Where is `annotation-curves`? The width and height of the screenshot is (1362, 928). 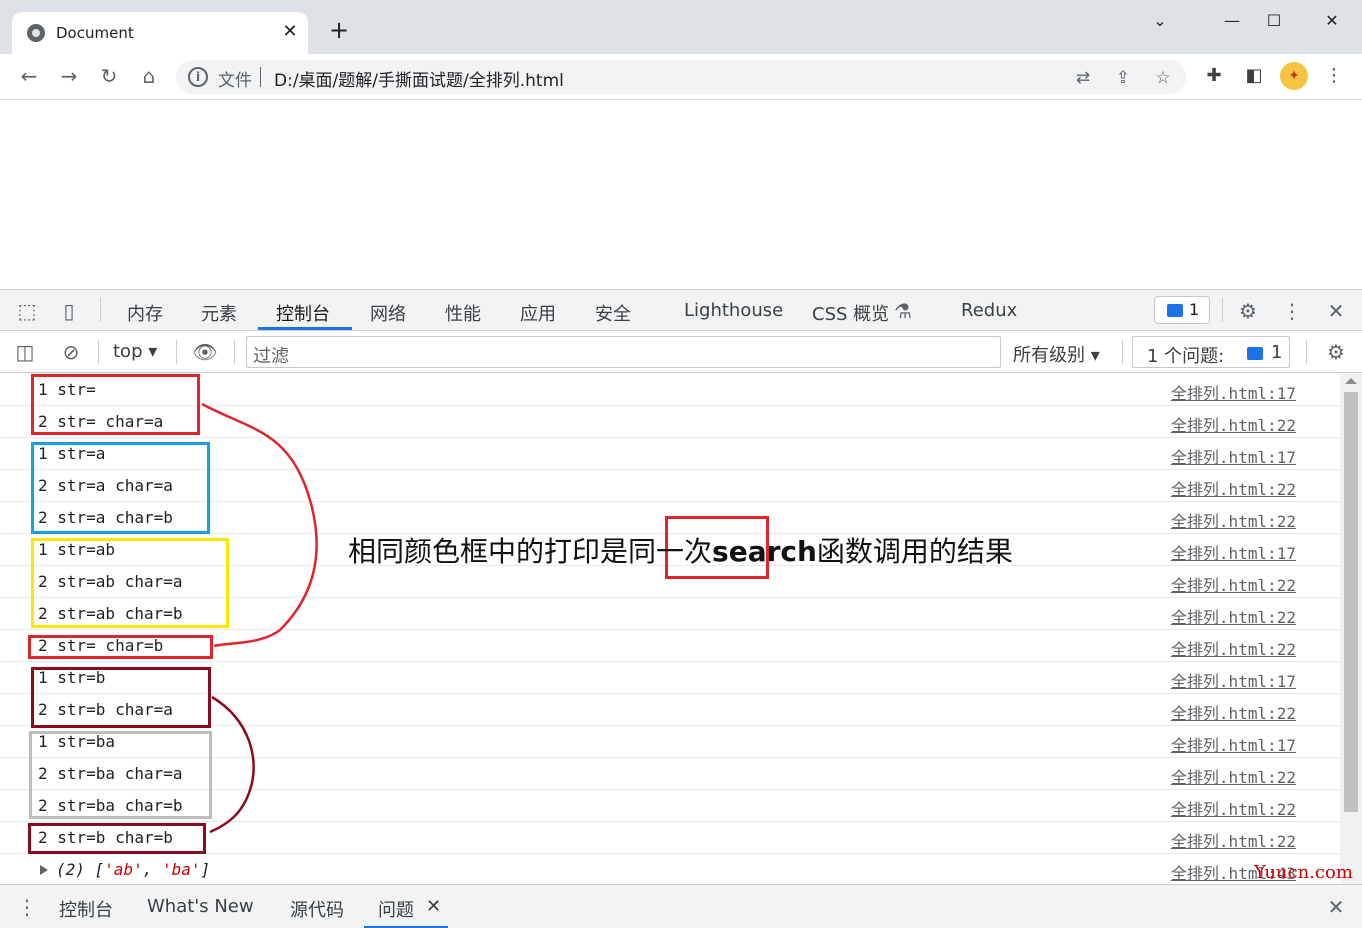
annotation-curves is located at coordinates (259, 618).